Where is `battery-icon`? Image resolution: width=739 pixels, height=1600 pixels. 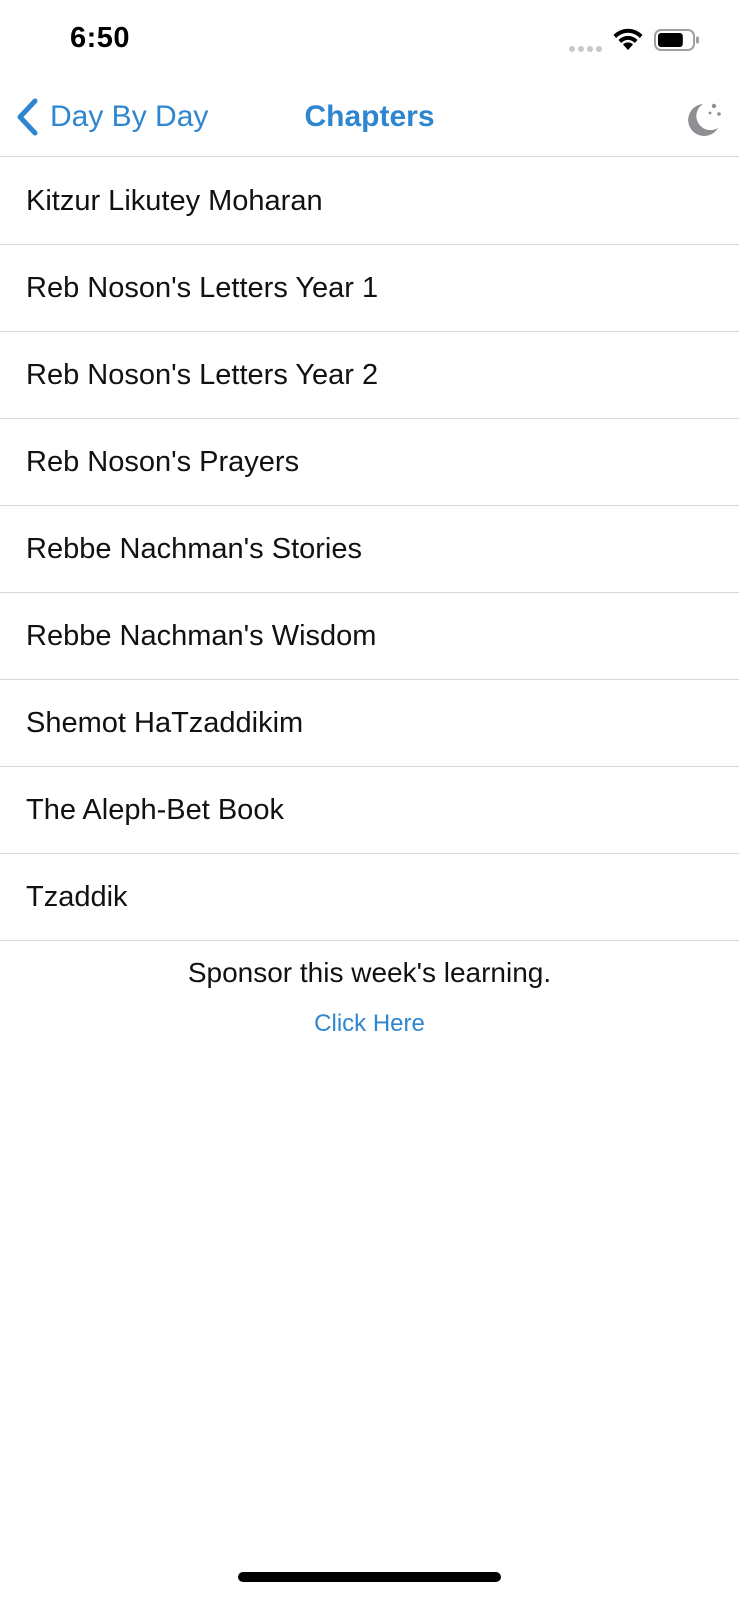
battery-icon is located at coordinates (676, 40).